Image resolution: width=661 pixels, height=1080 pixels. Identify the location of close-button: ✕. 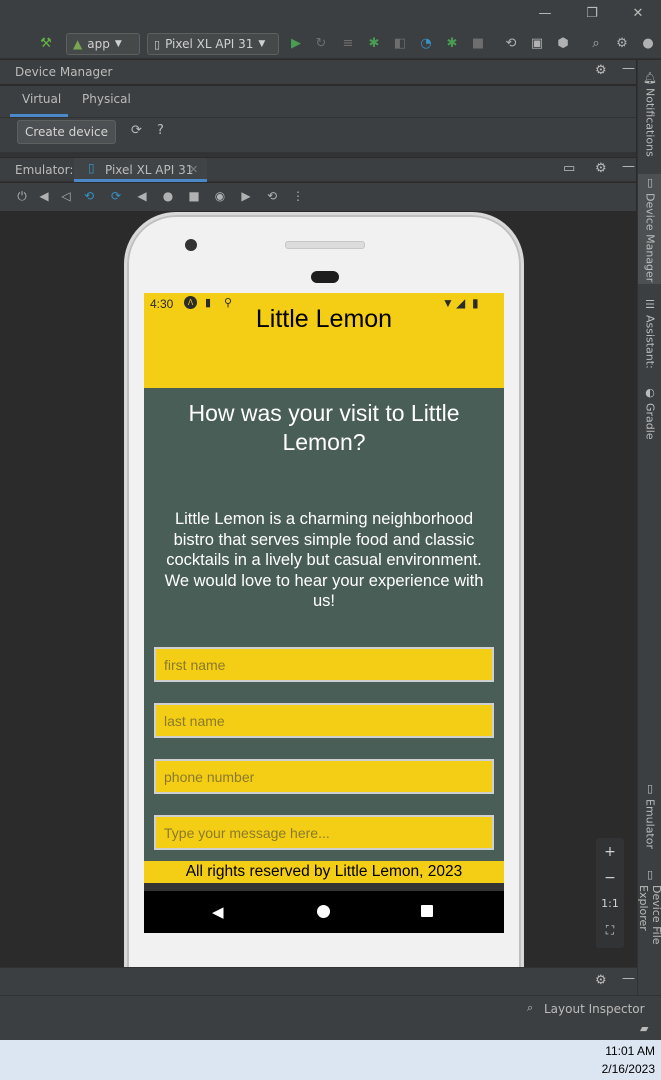
(638, 14).